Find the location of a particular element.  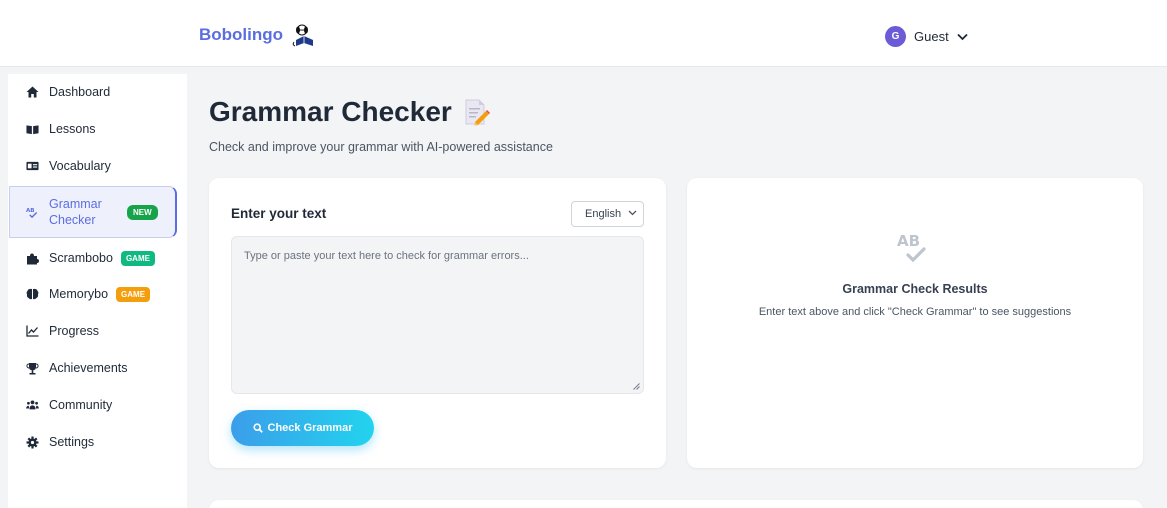

sidebar-item-vocabulary: Vocabulary is located at coordinates (92, 166).